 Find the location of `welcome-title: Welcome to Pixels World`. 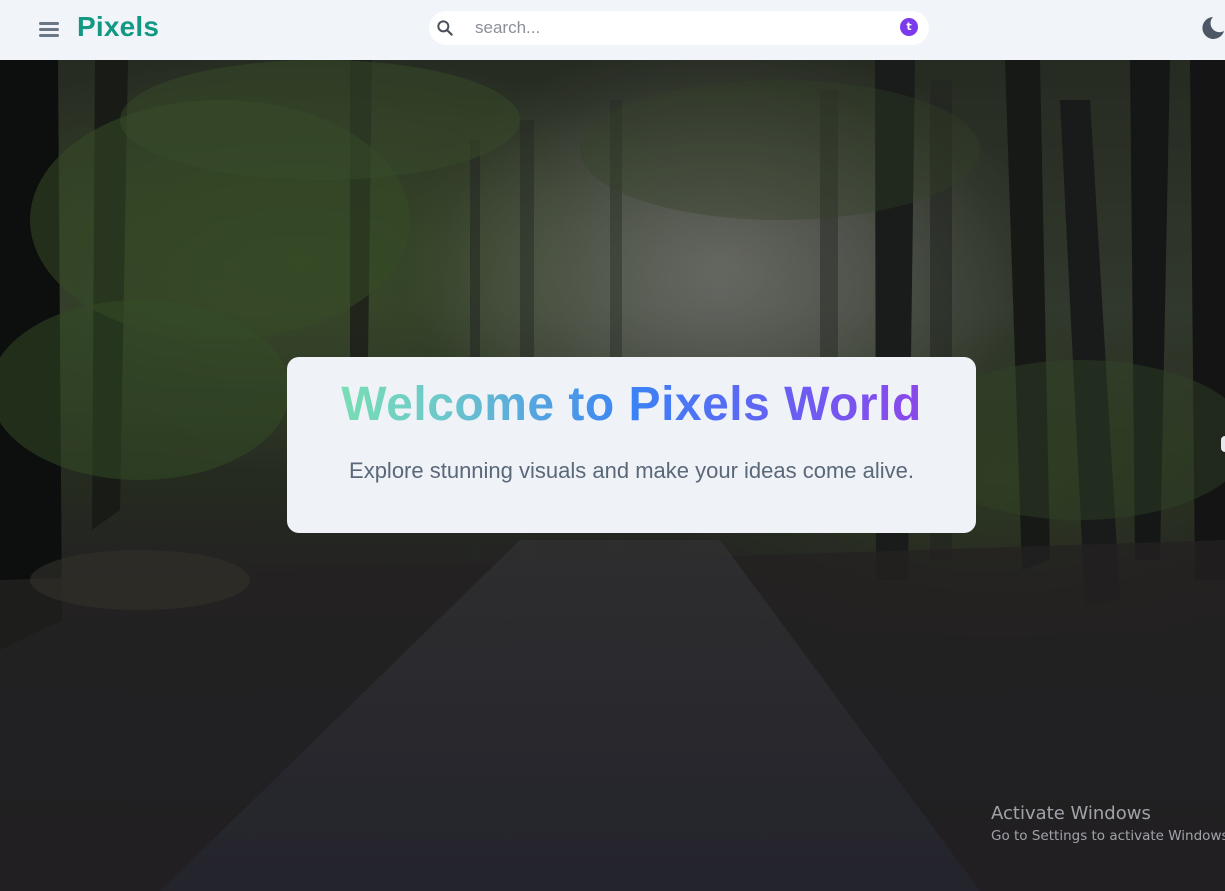

welcome-title: Welcome to Pixels World is located at coordinates (631, 395).